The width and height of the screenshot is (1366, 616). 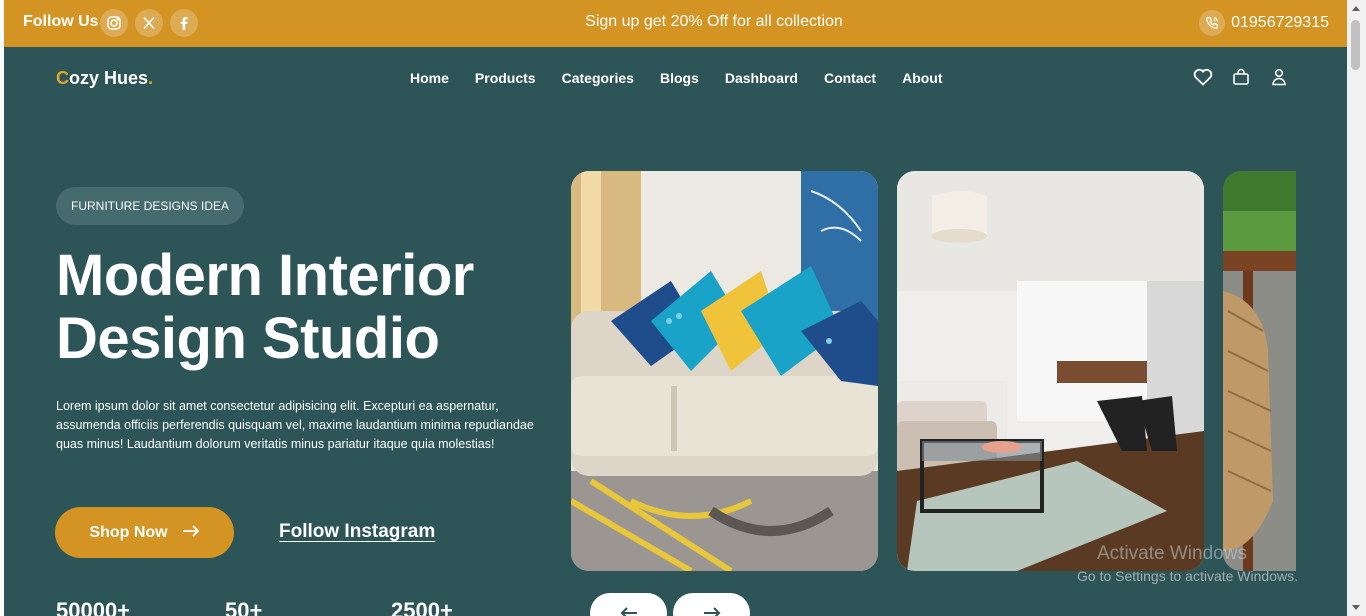 I want to click on shop-now-button: Shop Now, so click(x=144, y=532).